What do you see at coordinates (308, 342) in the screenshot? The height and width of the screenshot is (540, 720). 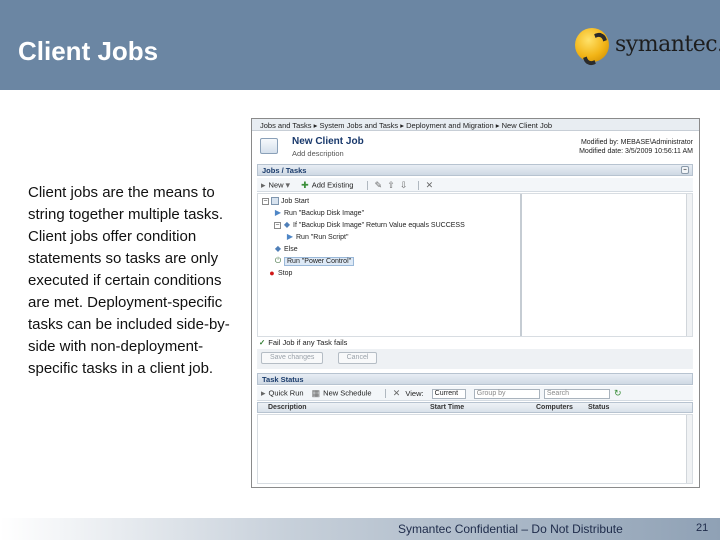 I see `fail-job-label: Fail Job if any Task fails` at bounding box center [308, 342].